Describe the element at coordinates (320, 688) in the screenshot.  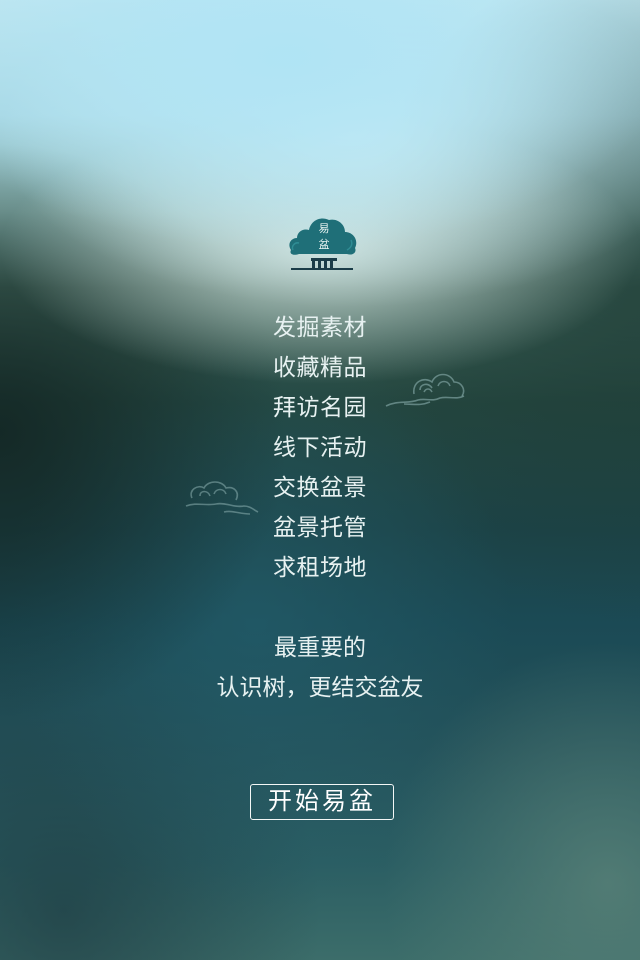
I see `tagline-line2: 认识树，更结交盆友` at that location.